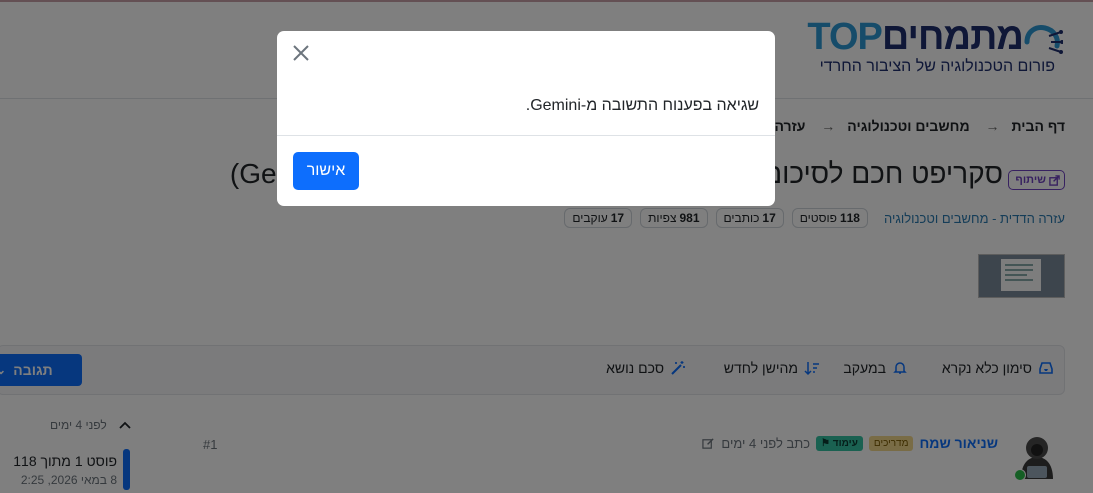 The width and height of the screenshot is (1093, 493). What do you see at coordinates (301, 53) in the screenshot?
I see `close-icon` at bounding box center [301, 53].